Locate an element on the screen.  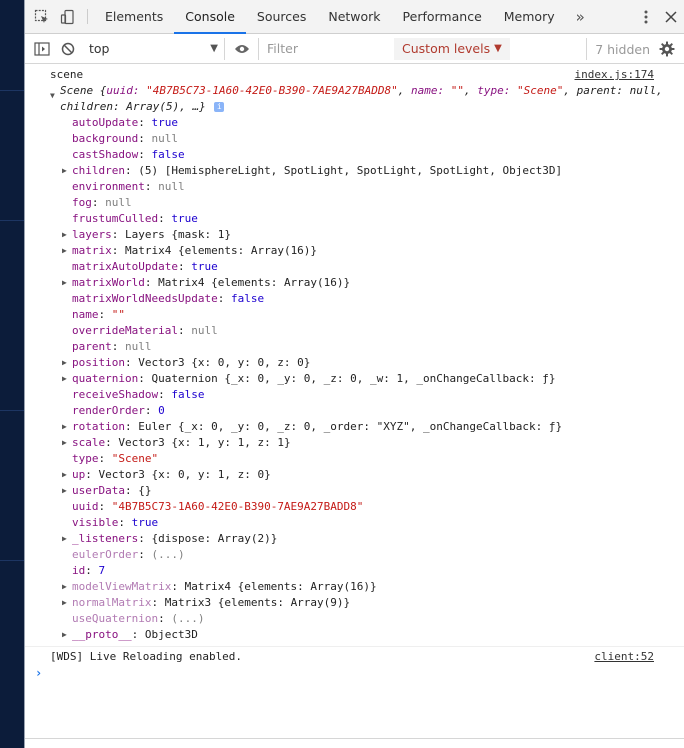
property-row: ▶ layers: Layers {mask: 1} is located at coordinates (373, 235).